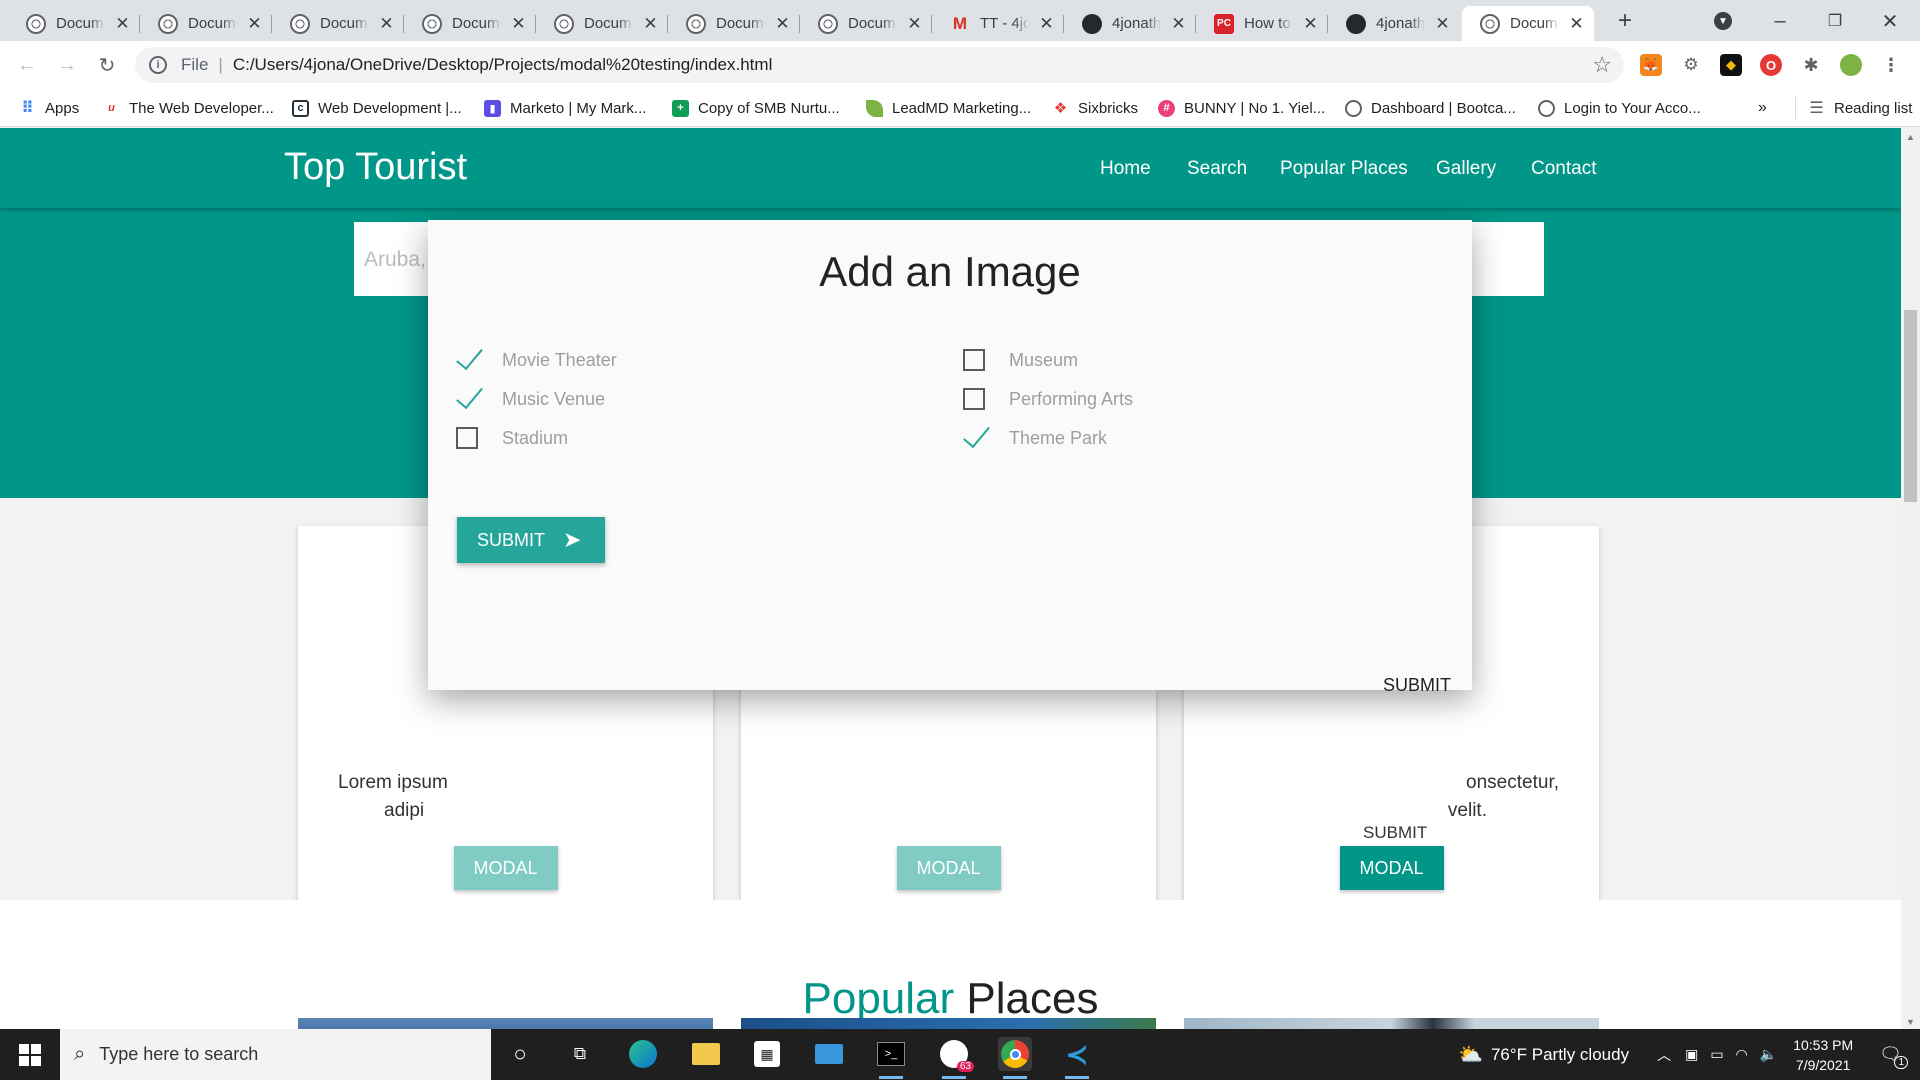 The image size is (1920, 1080). I want to click on file-explorer-icon, so click(706, 1054).